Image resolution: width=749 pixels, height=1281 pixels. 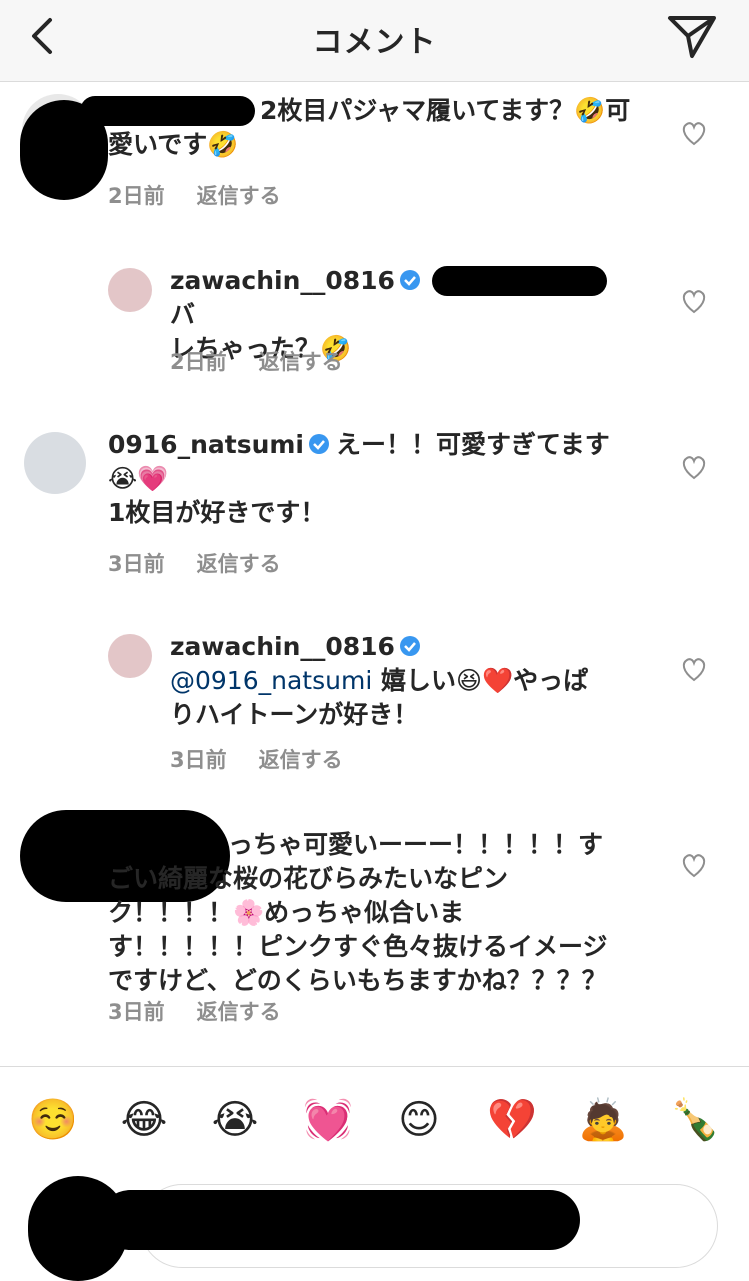 What do you see at coordinates (692, 36) in the screenshot?
I see `paper-plane-icon` at bounding box center [692, 36].